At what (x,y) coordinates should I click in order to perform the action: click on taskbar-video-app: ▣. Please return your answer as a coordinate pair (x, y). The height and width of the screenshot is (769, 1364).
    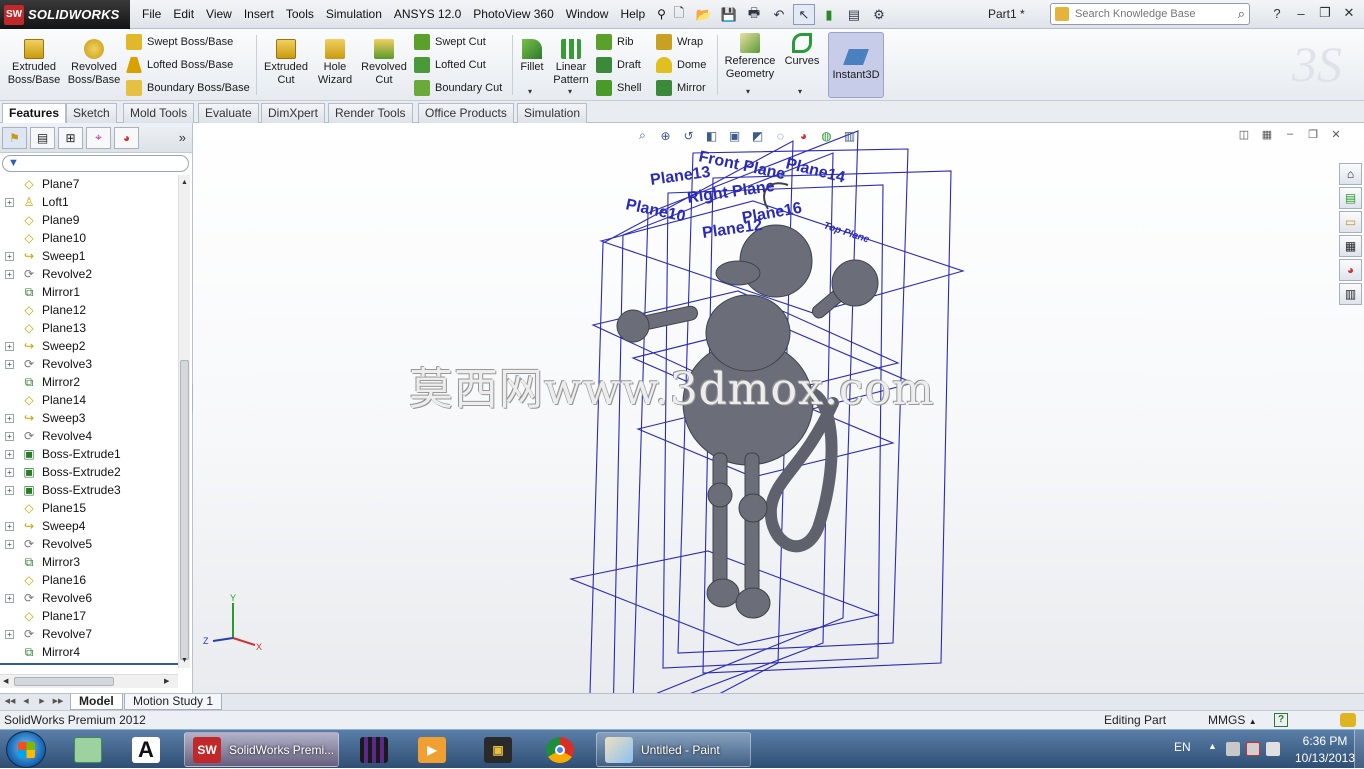
    Looking at the image, I should click on (499, 749).